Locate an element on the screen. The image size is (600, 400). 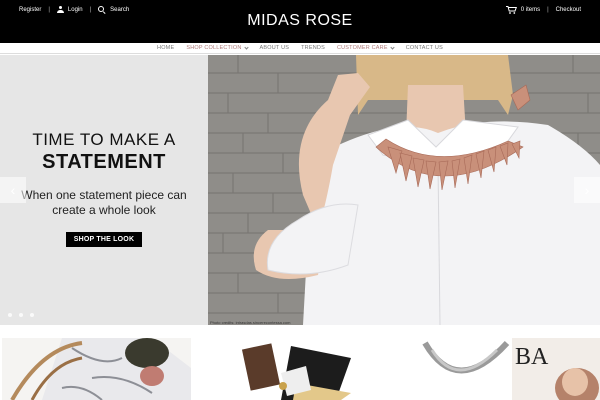
nav-about: ABOUT US is located at coordinates (275, 48).